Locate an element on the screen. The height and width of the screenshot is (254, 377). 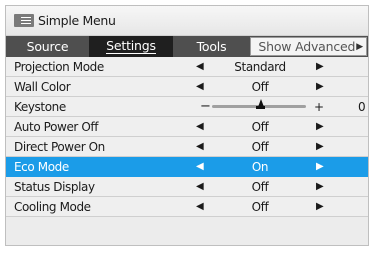
setting-row-eco-mode: Eco Mode ◀ On ▶ is located at coordinates (187, 167).